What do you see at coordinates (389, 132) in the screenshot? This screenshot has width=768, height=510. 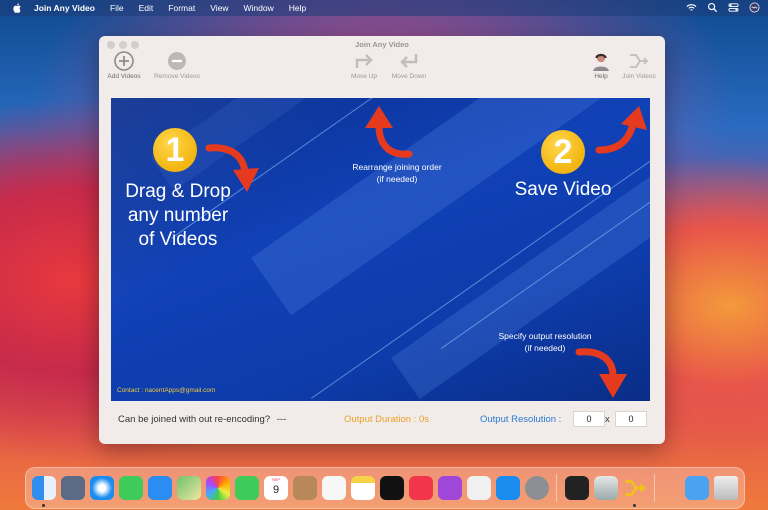 I see `rearrange-arrow-icon` at bounding box center [389, 132].